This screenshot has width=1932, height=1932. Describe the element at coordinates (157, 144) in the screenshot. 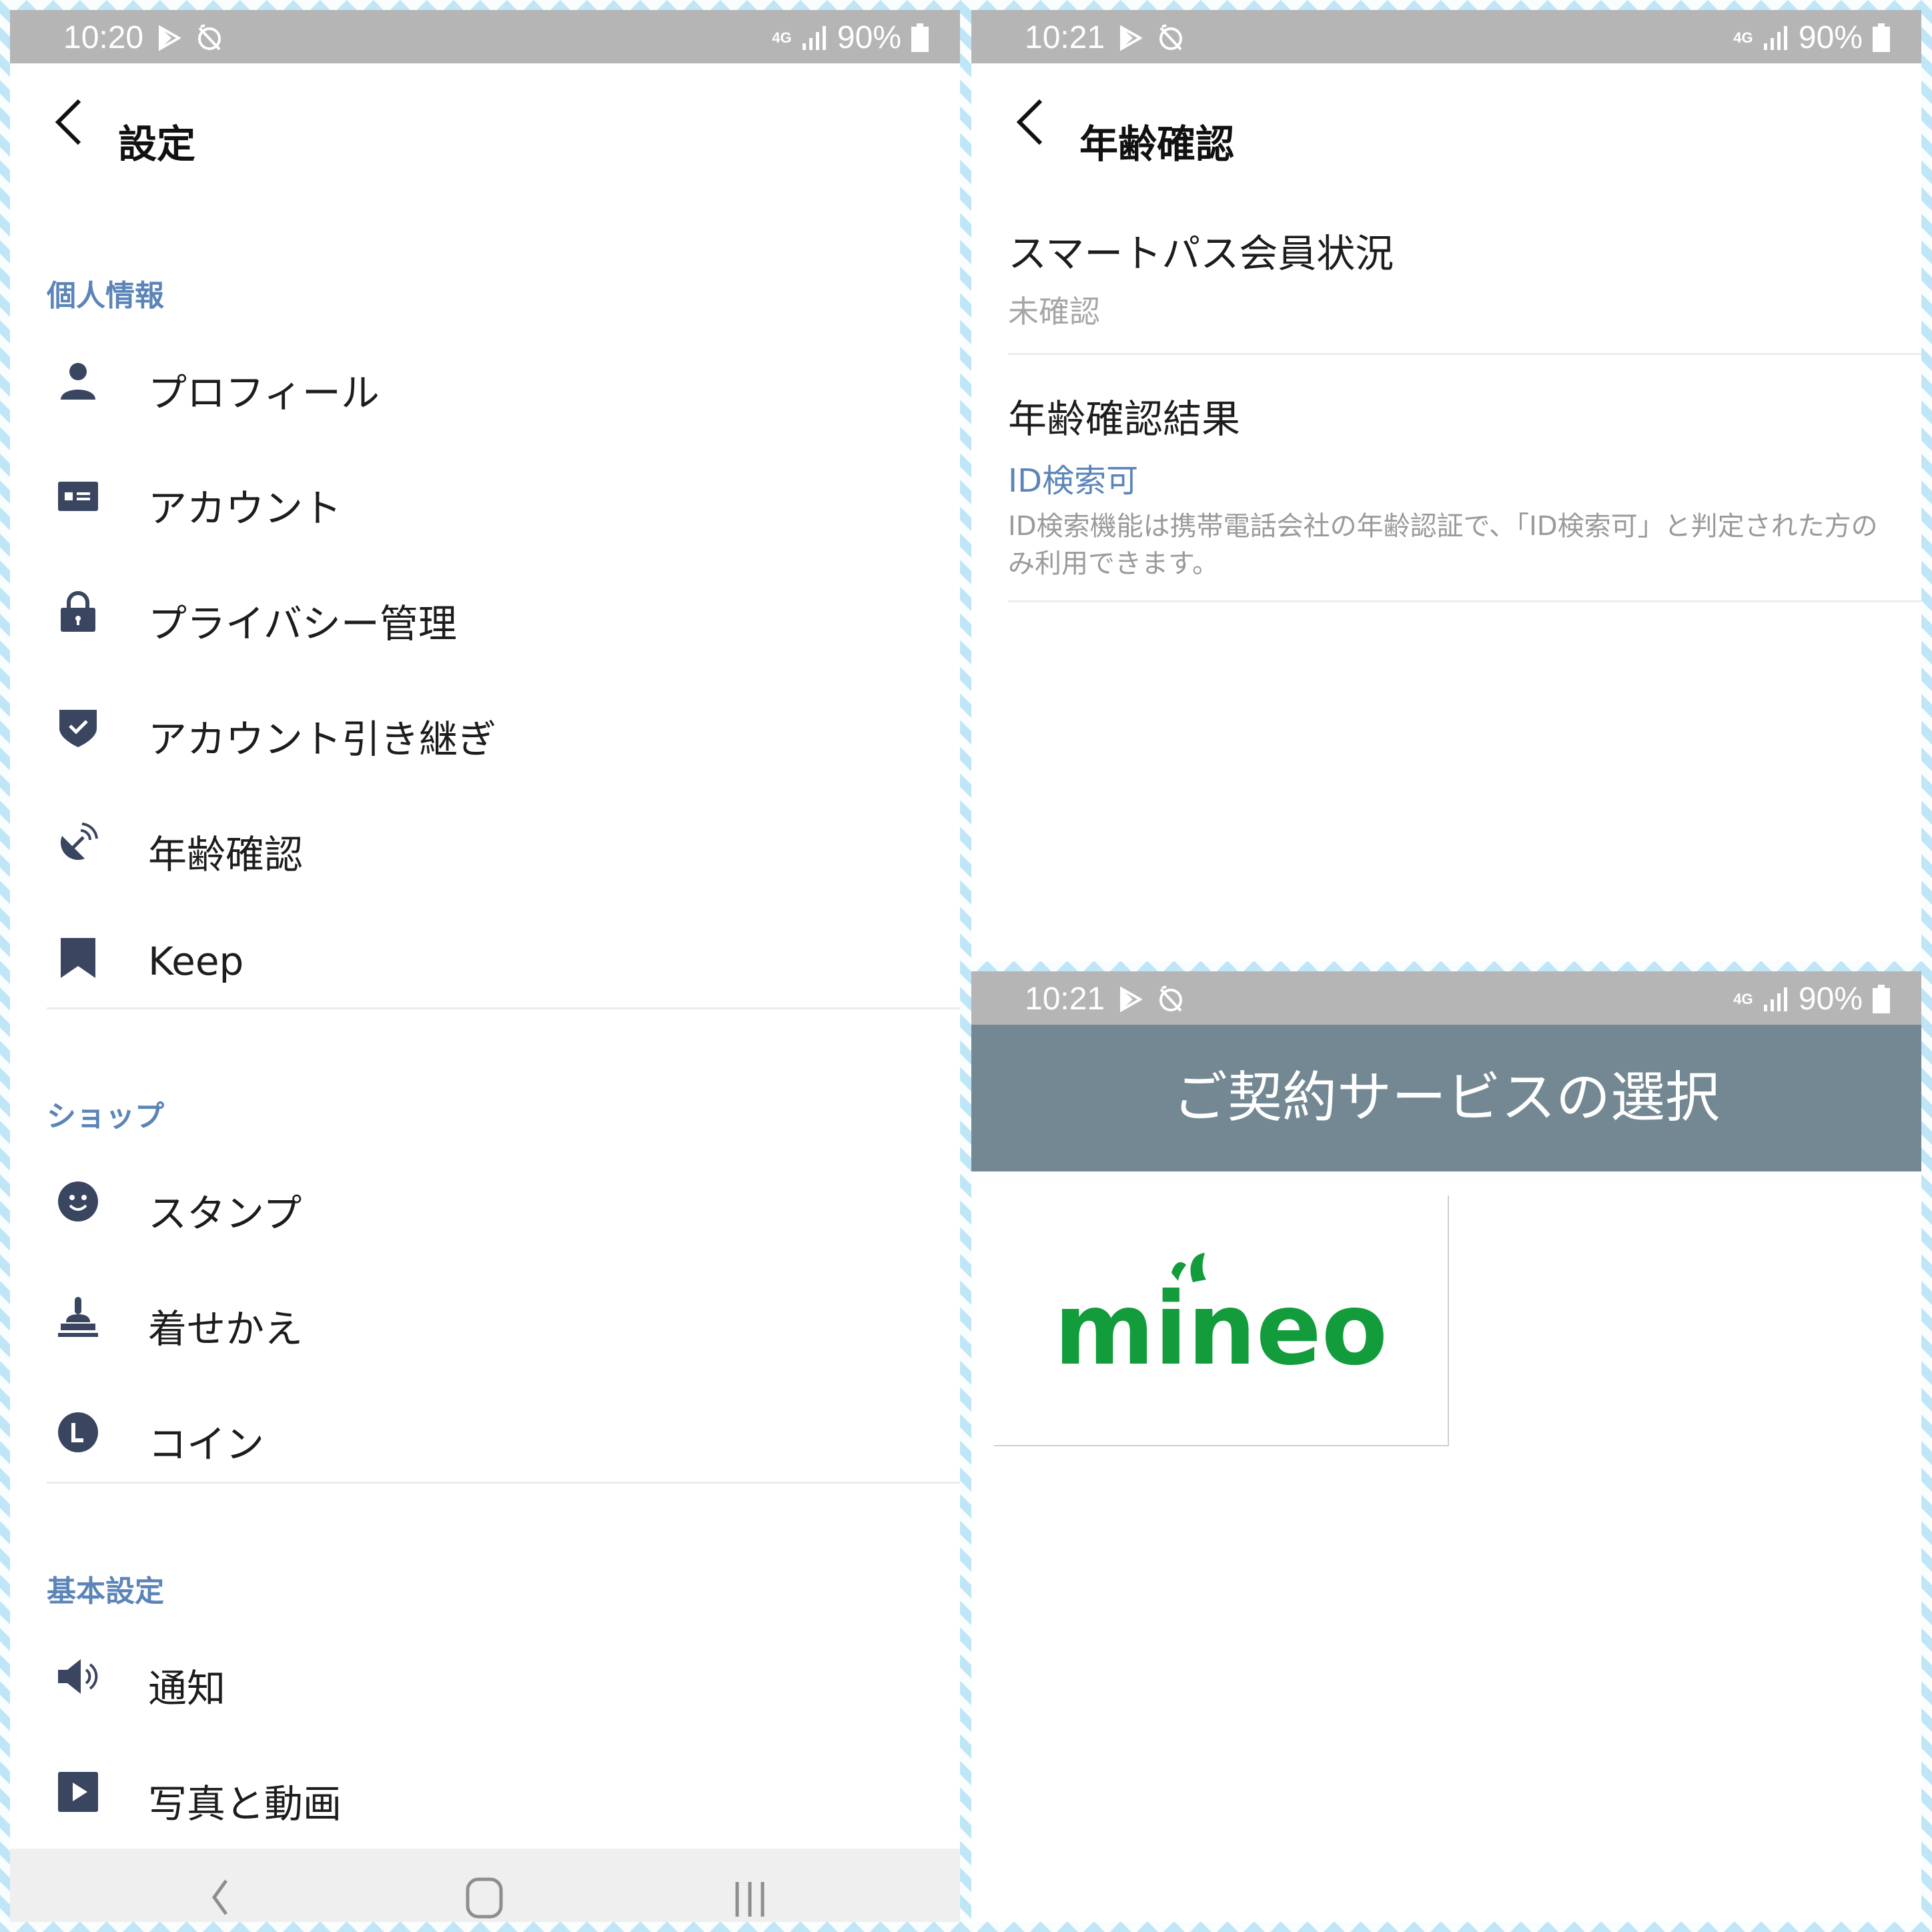

I see `page-title: 設定` at that location.